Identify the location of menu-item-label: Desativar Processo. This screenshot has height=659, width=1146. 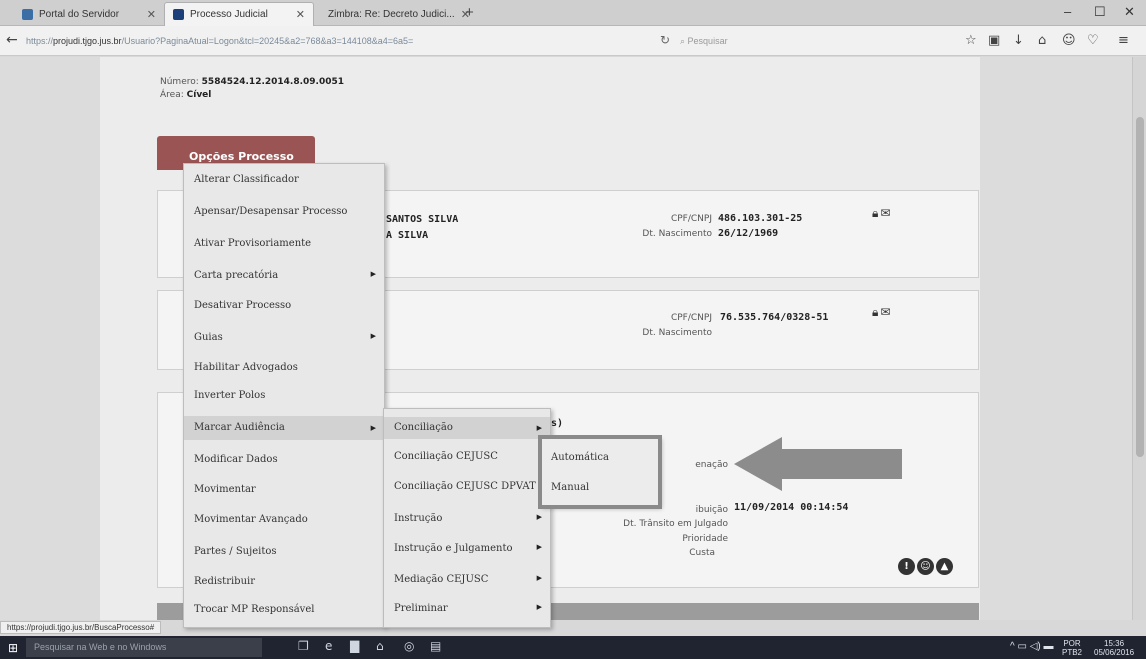
(243, 305).